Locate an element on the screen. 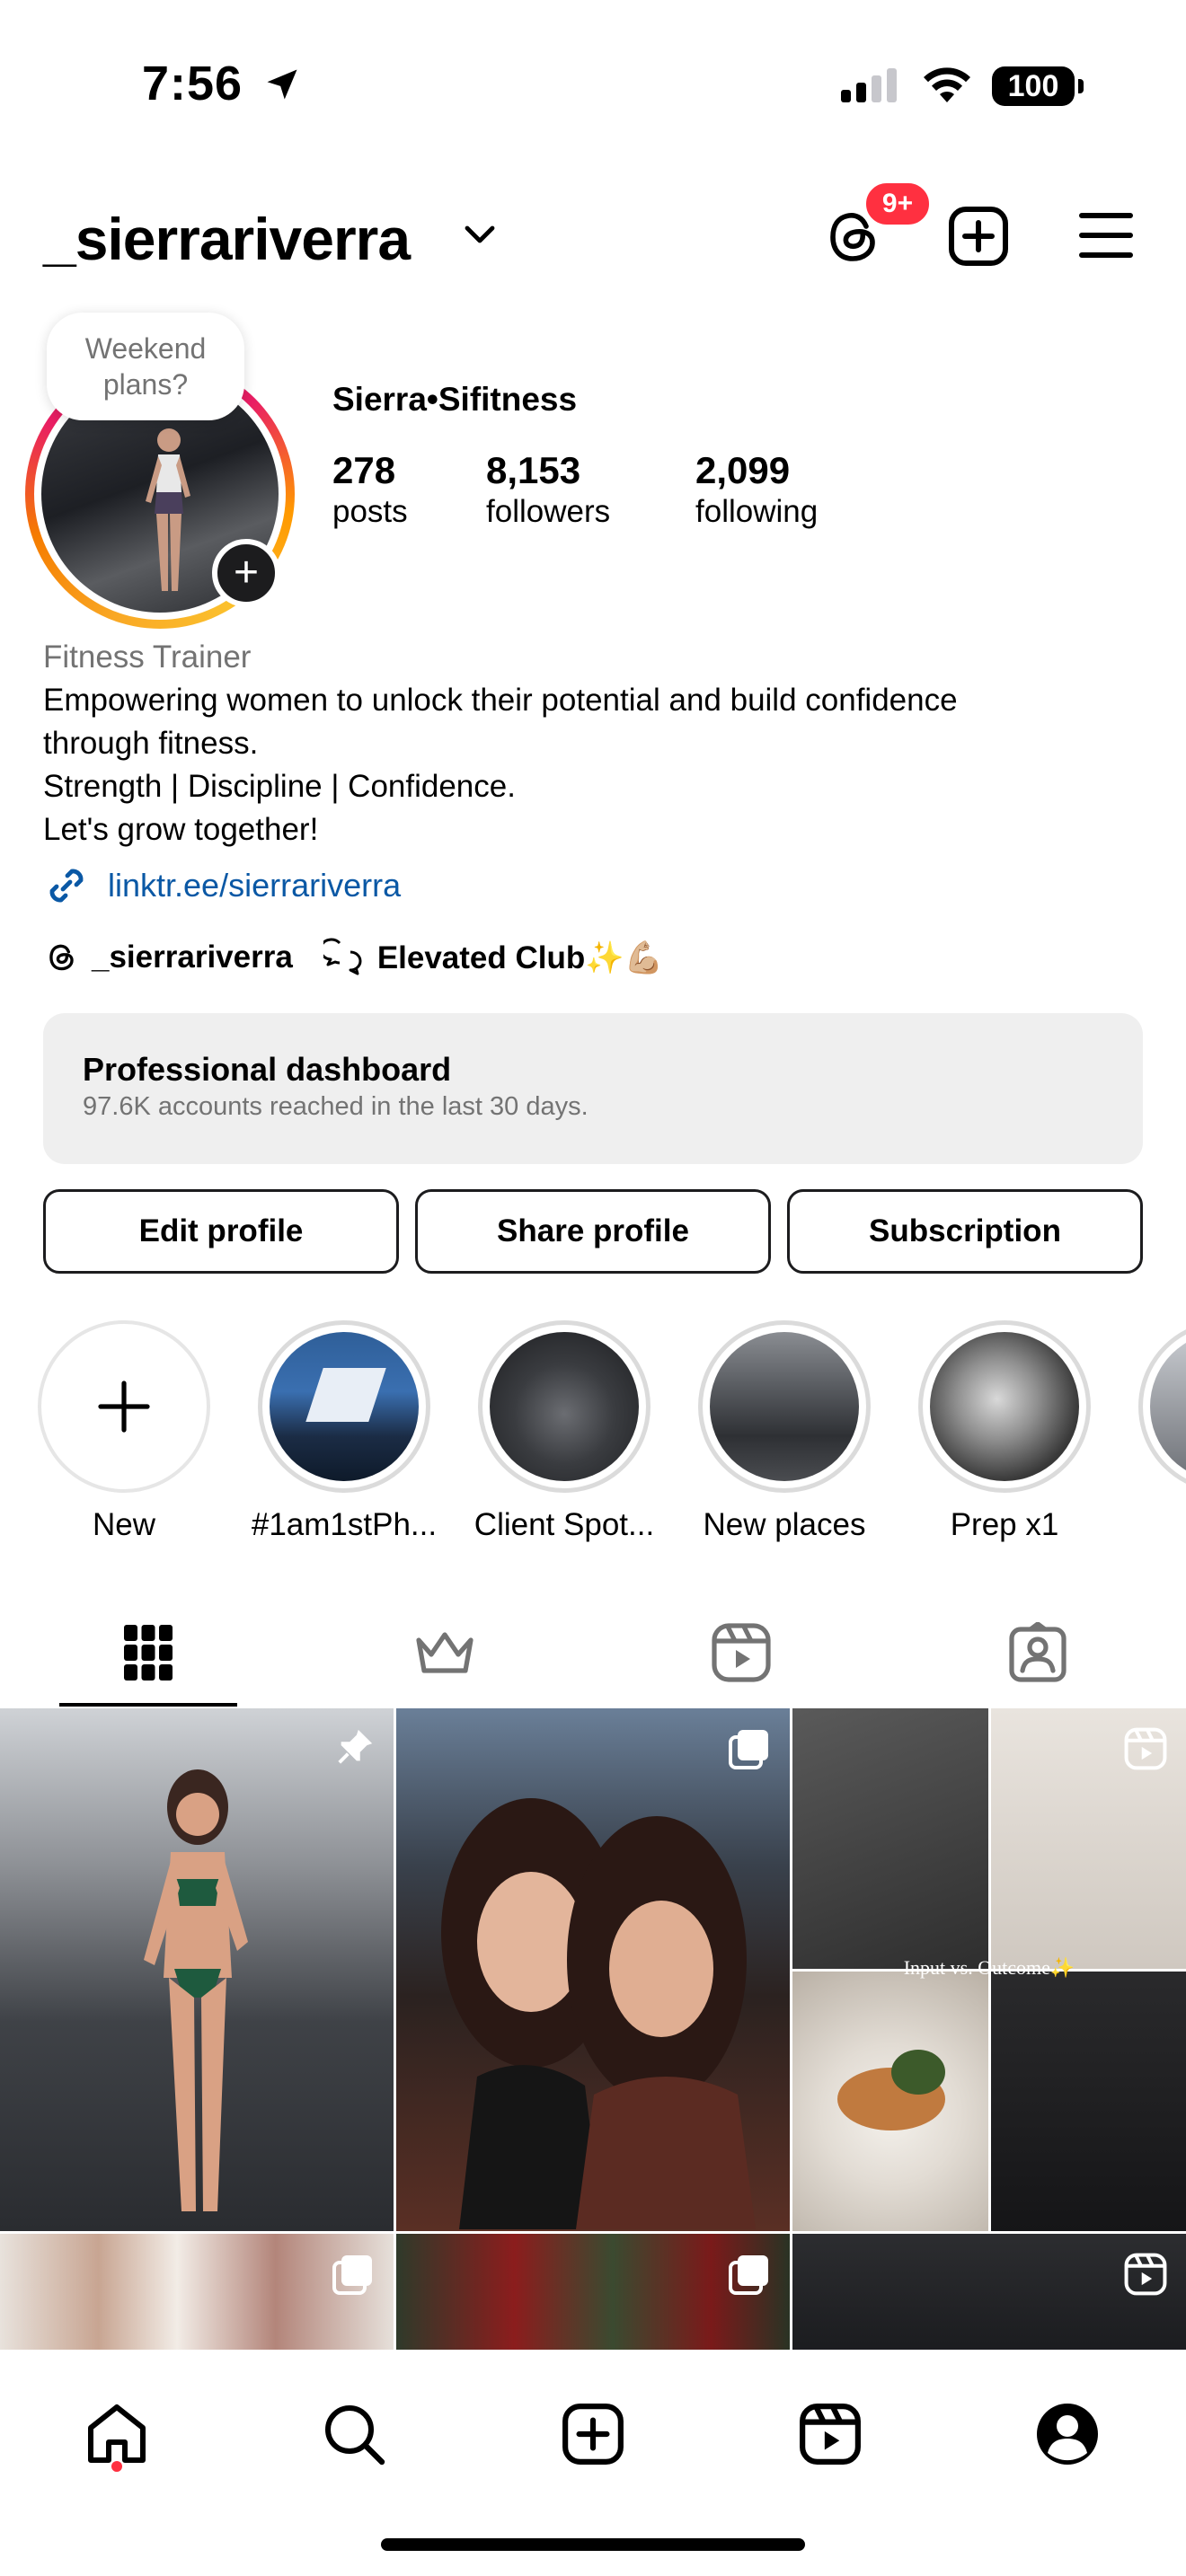 The height and width of the screenshot is (2576, 1186). stat-label: followers is located at coordinates (548, 511).